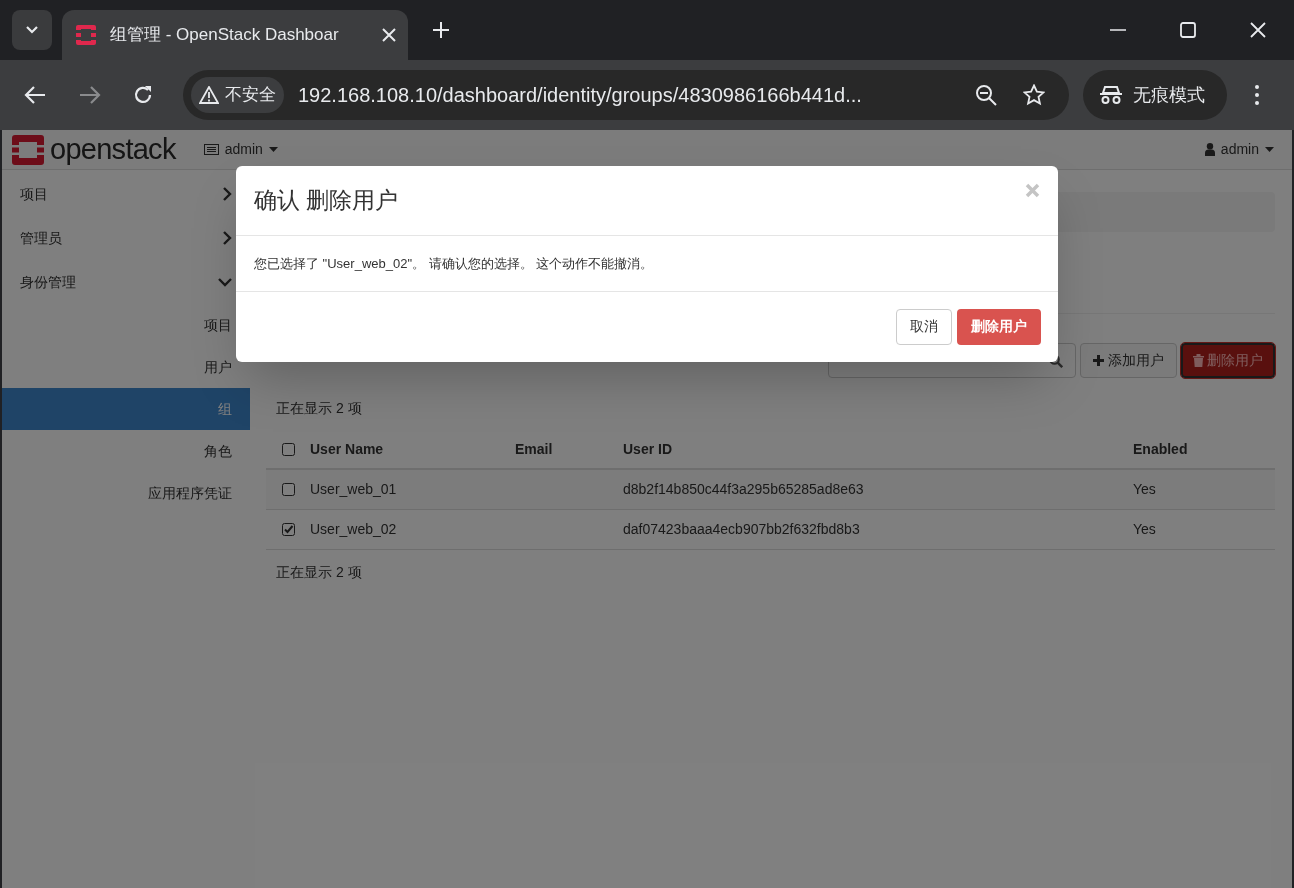 The image size is (1294, 888). What do you see at coordinates (1160, 449) in the screenshot?
I see `column-header: Enabled` at bounding box center [1160, 449].